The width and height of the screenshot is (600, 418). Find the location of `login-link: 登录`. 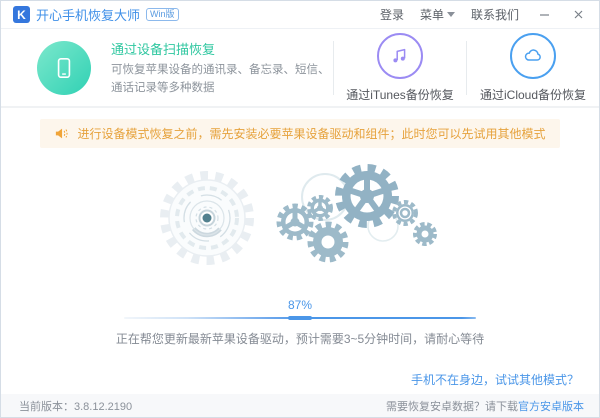

login-link: 登录 is located at coordinates (392, 14).